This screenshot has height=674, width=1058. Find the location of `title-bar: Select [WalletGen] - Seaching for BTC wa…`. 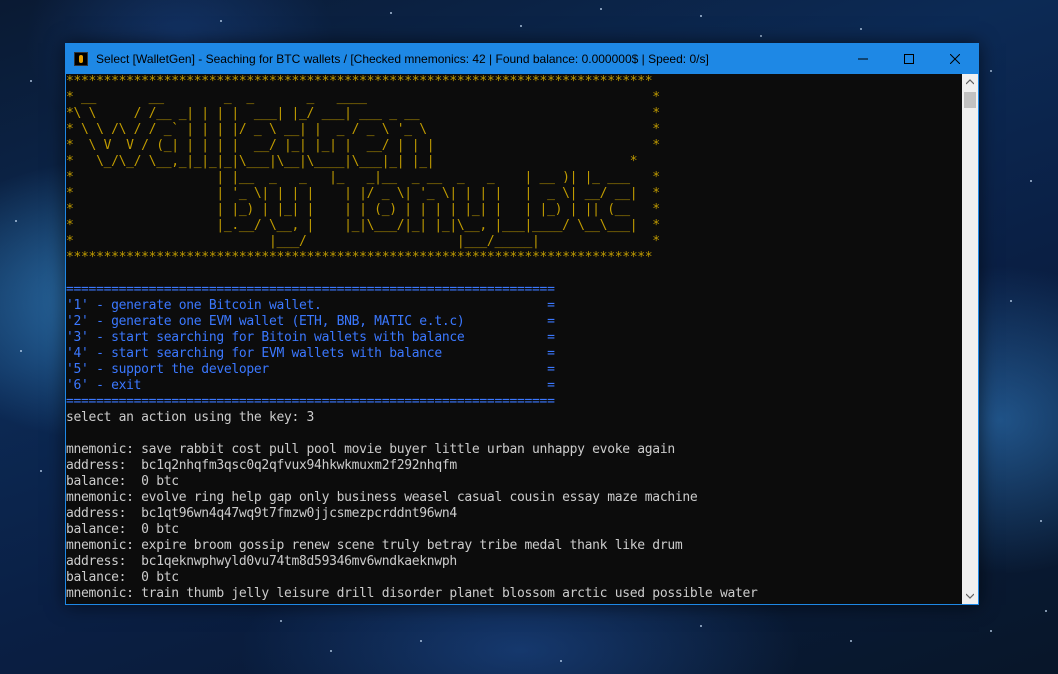

title-bar: Select [WalletGen] - Seaching for BTC wa… is located at coordinates (522, 59).